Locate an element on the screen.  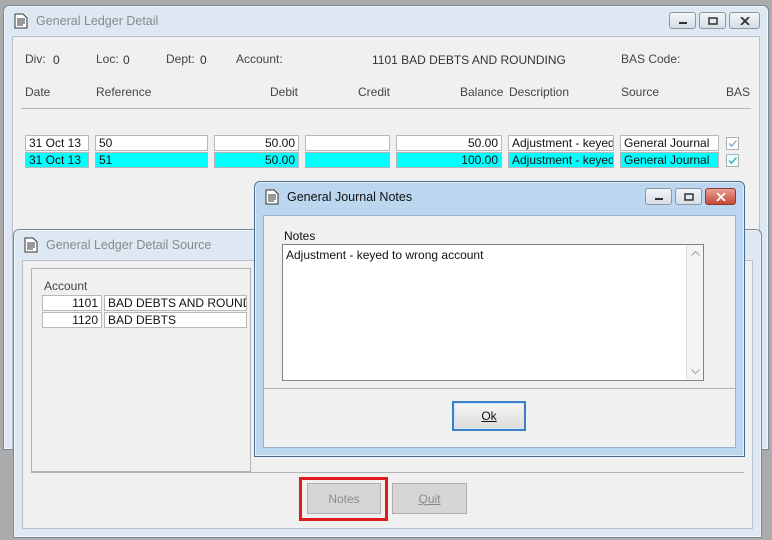
col-reference: Reference is located at coordinates (124, 92).